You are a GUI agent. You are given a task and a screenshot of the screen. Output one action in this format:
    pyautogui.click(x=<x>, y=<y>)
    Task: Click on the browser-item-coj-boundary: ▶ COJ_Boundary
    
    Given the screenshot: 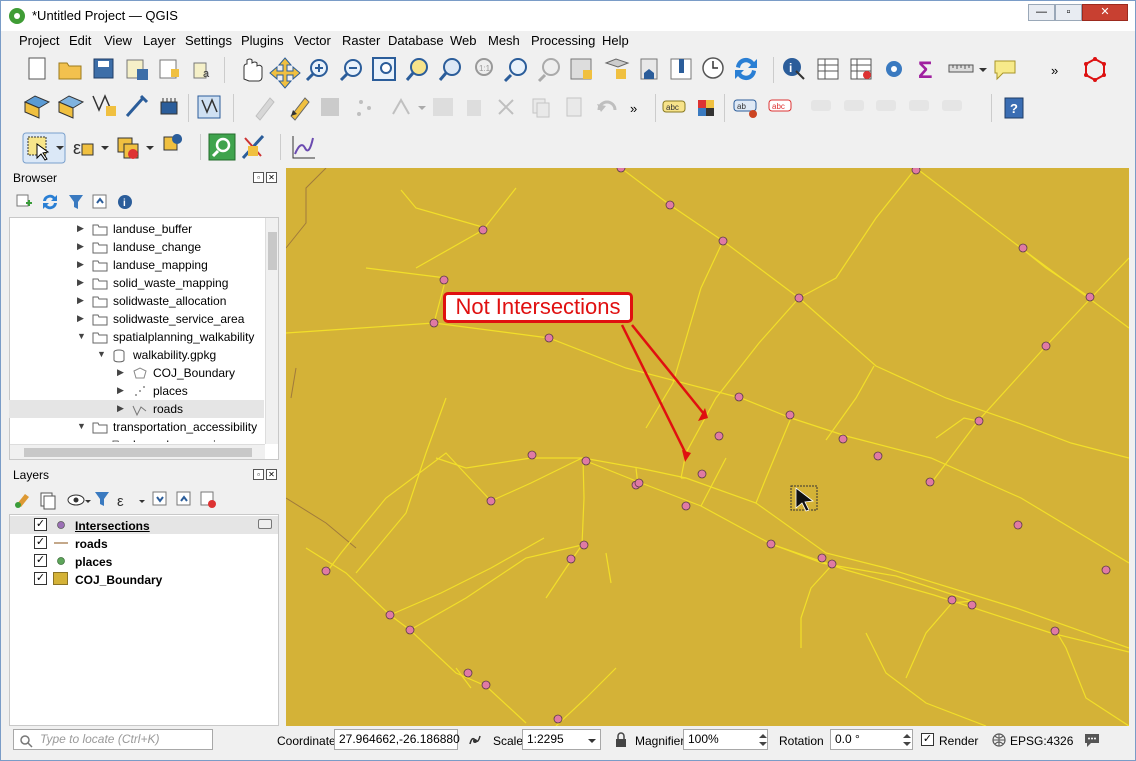 What is the action you would take?
    pyautogui.click(x=137, y=373)
    